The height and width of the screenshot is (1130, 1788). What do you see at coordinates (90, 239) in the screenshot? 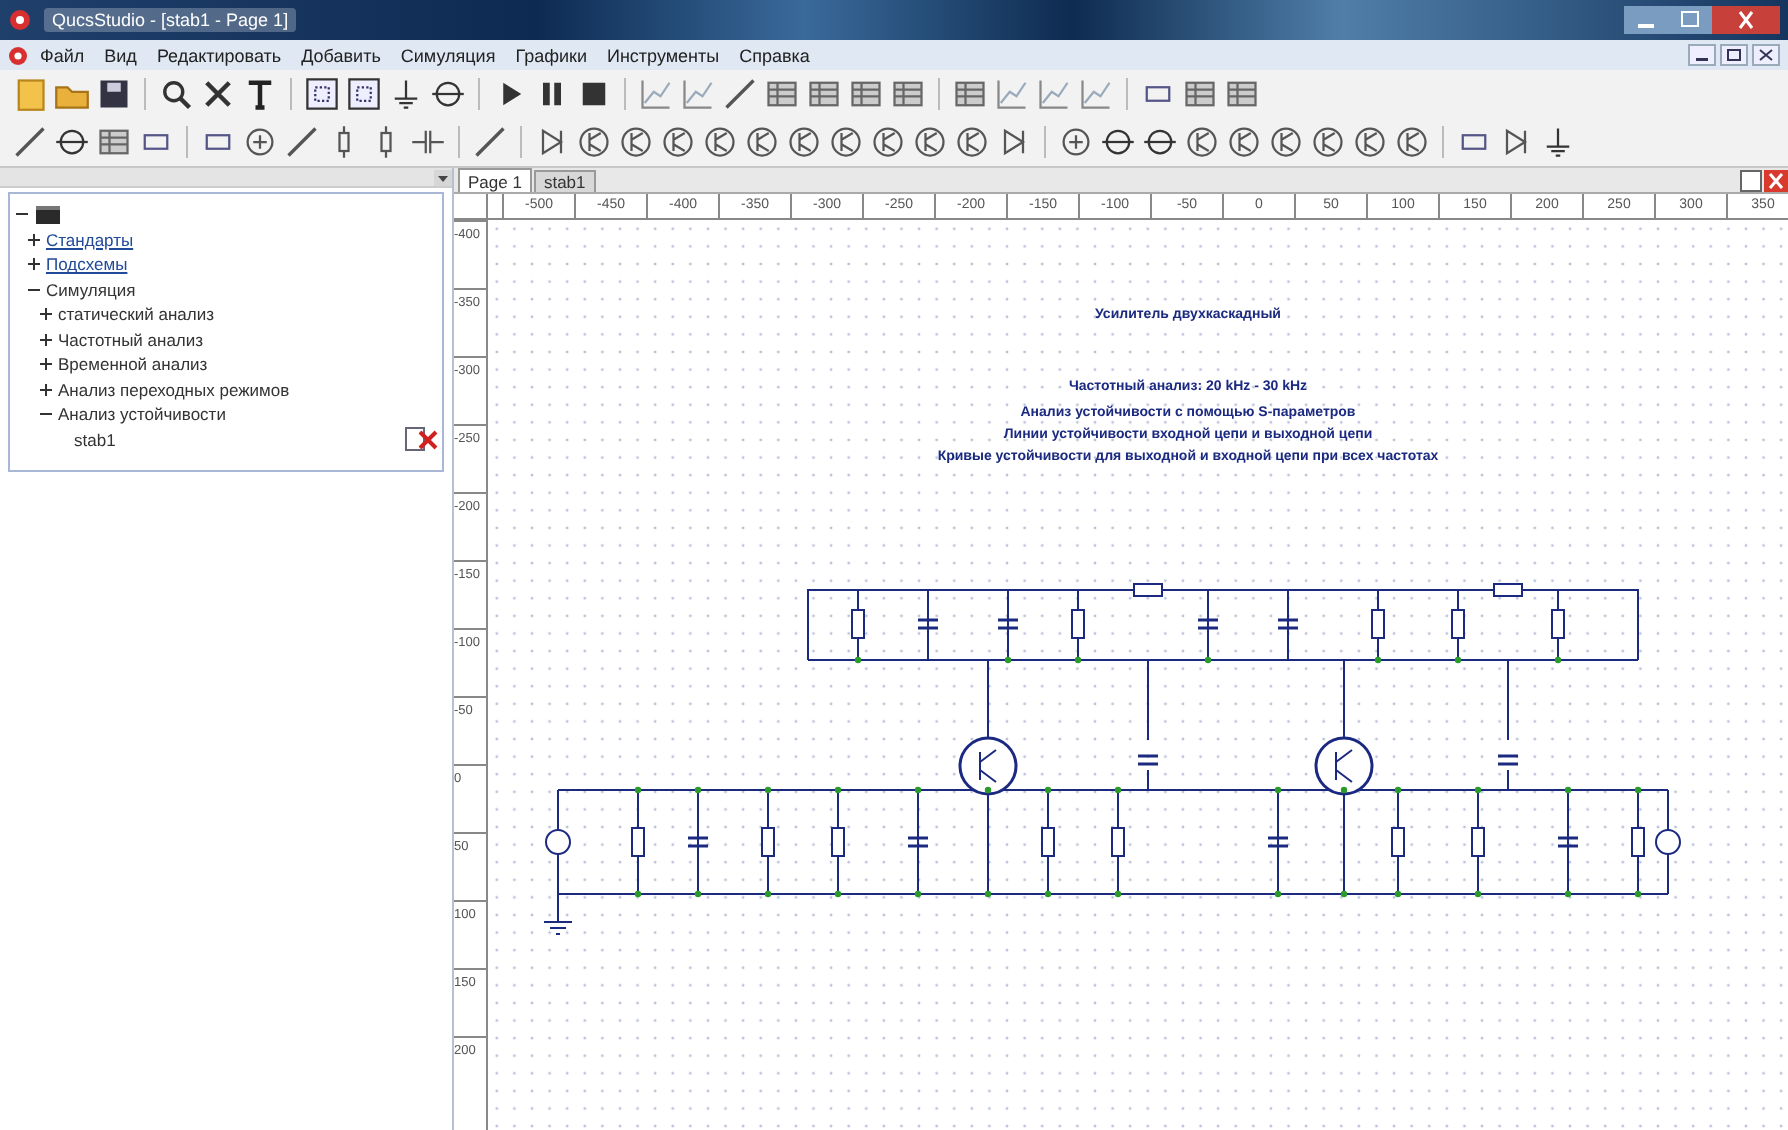
I see `tree-item: Стандарты` at bounding box center [90, 239].